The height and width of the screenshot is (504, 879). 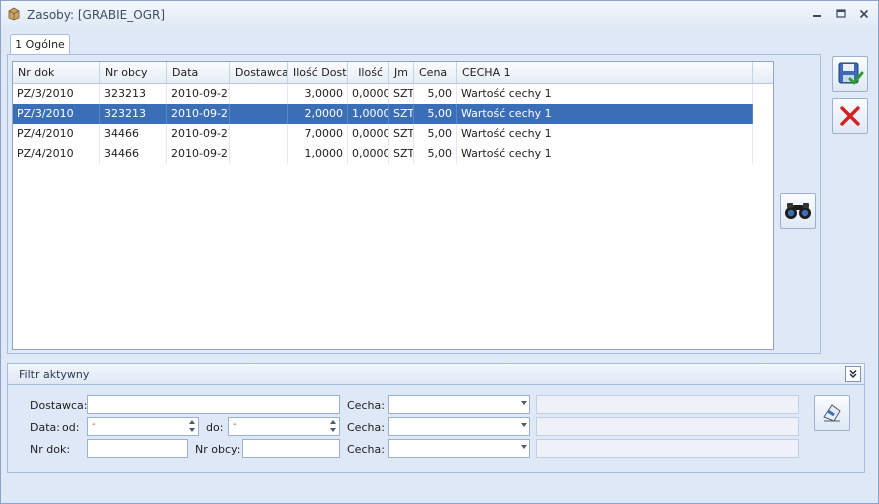 What do you see at coordinates (198, 73) in the screenshot?
I see `col-data: Data` at bounding box center [198, 73].